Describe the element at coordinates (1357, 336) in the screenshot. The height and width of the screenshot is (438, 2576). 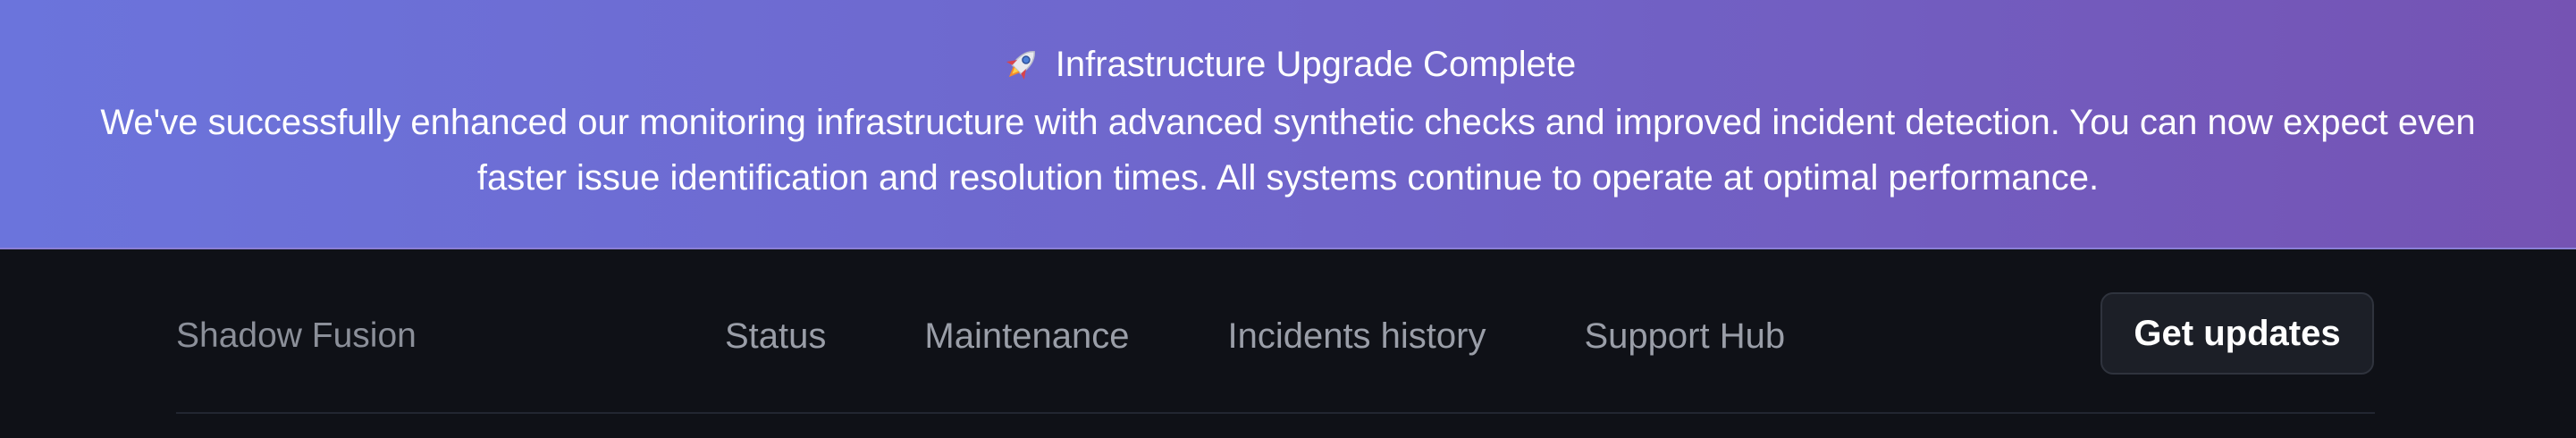
I see `nav-link-incidents-history: Incidents history` at that location.